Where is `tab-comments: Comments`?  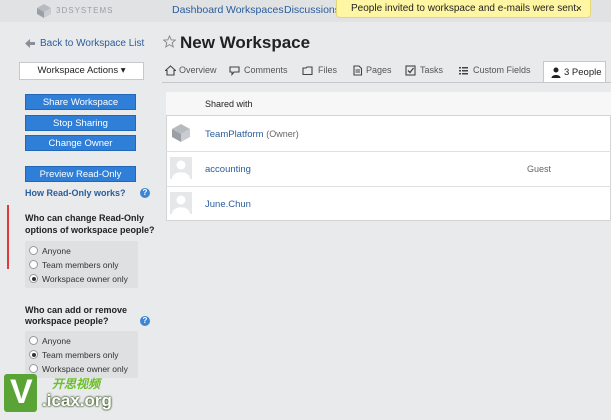 tab-comments: Comments is located at coordinates (266, 70).